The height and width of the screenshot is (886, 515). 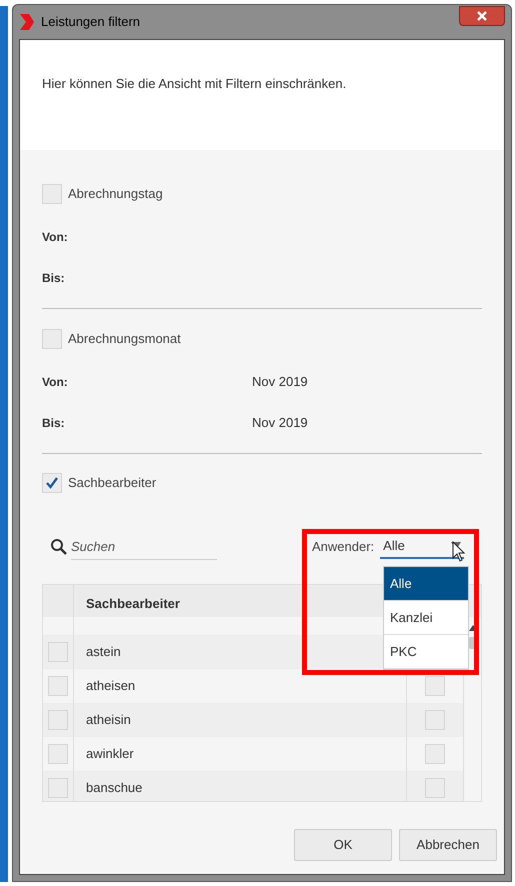 What do you see at coordinates (195, 84) in the screenshot?
I see `intro-text: Hier können Sie die Ansicht mit Filtern einschränken.` at bounding box center [195, 84].